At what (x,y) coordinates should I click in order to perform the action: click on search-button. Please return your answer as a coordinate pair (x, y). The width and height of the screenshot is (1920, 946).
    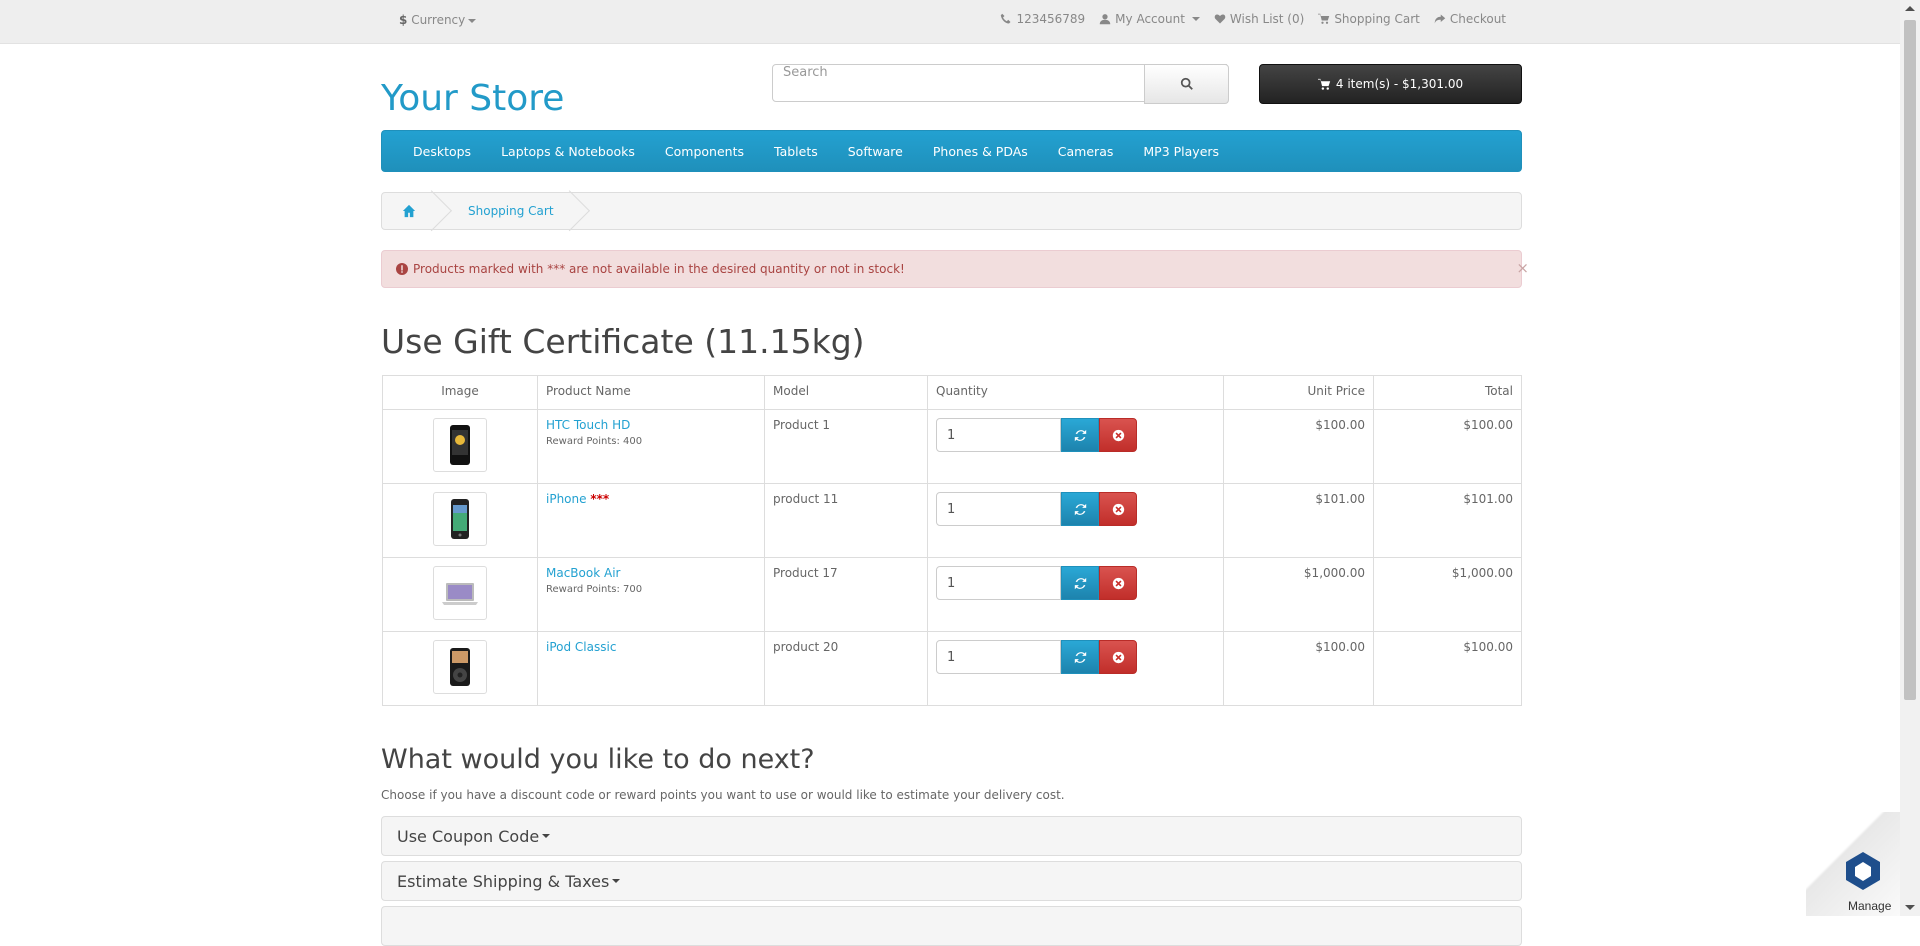
    Looking at the image, I should click on (1186, 84).